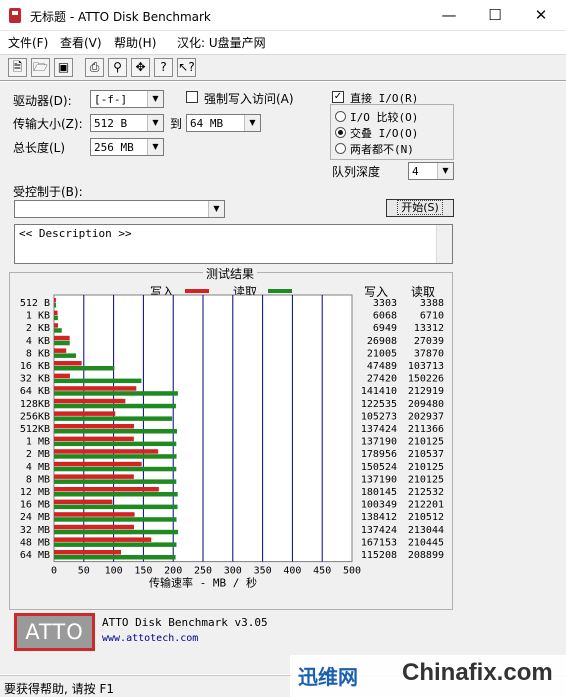  What do you see at coordinates (75, 233) in the screenshot?
I see `description-text: << Description >>` at bounding box center [75, 233].